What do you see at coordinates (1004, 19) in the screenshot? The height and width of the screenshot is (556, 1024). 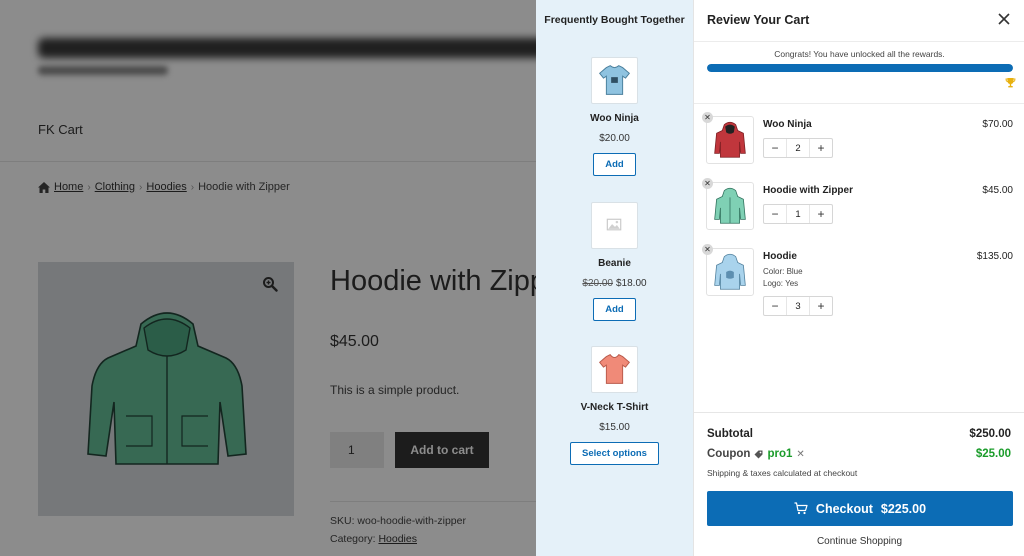 I see `close-icon` at bounding box center [1004, 19].